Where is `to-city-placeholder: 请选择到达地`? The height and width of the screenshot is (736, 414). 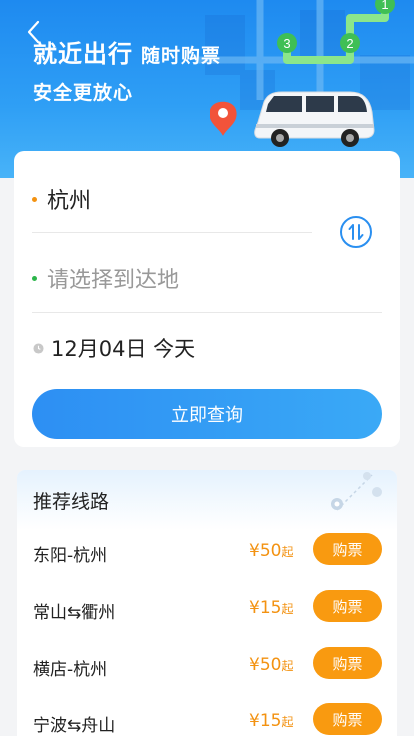
to-city-placeholder: 请选择到达地 is located at coordinates (113, 280).